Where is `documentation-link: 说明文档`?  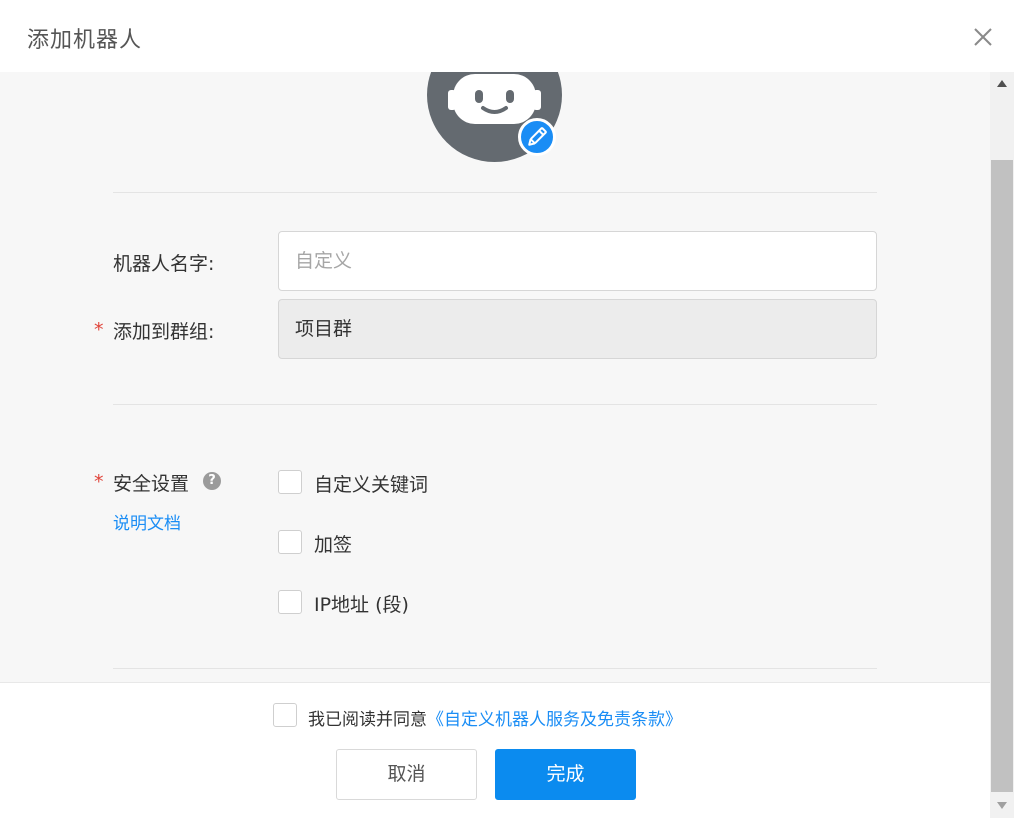 documentation-link: 说明文档 is located at coordinates (147, 521).